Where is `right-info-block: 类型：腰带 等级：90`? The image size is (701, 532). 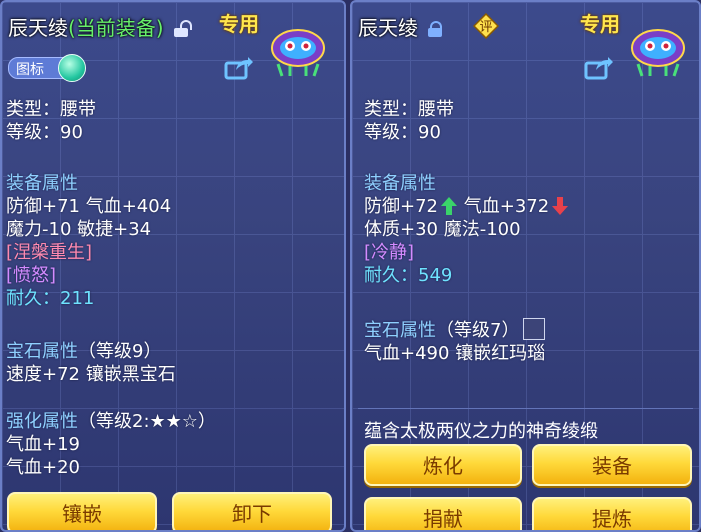
right-info-block: 类型：腰带 等级：90 is located at coordinates (409, 121).